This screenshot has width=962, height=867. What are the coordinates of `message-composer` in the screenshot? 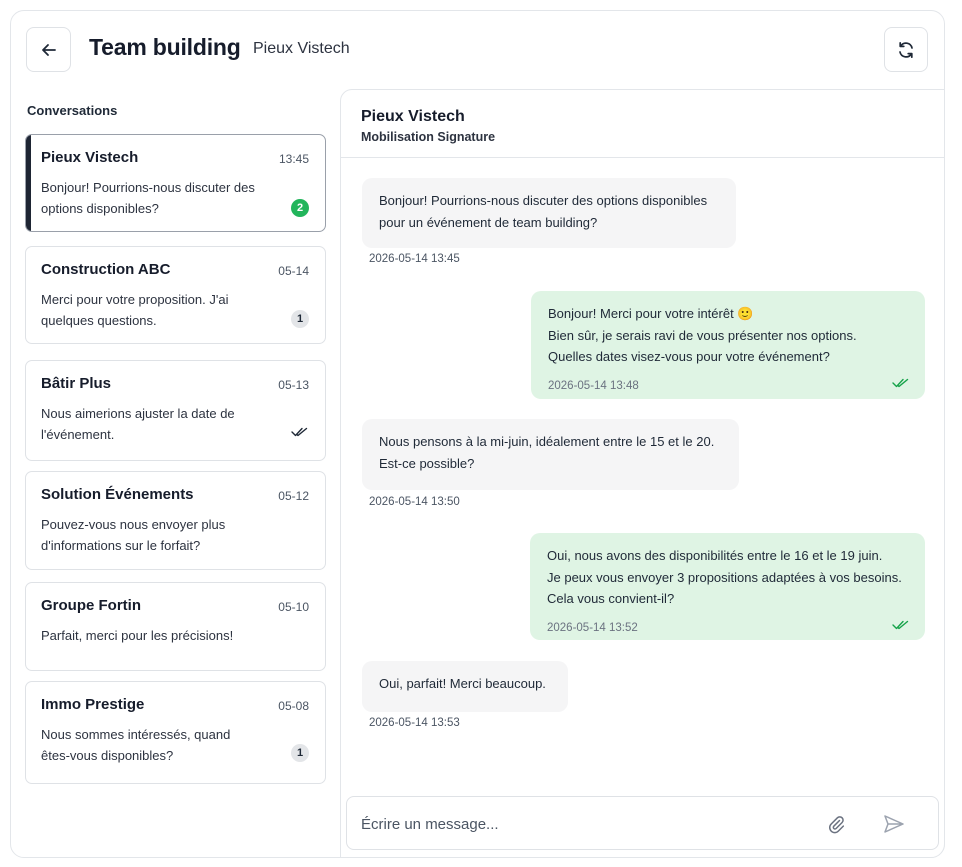 It's located at (642, 823).